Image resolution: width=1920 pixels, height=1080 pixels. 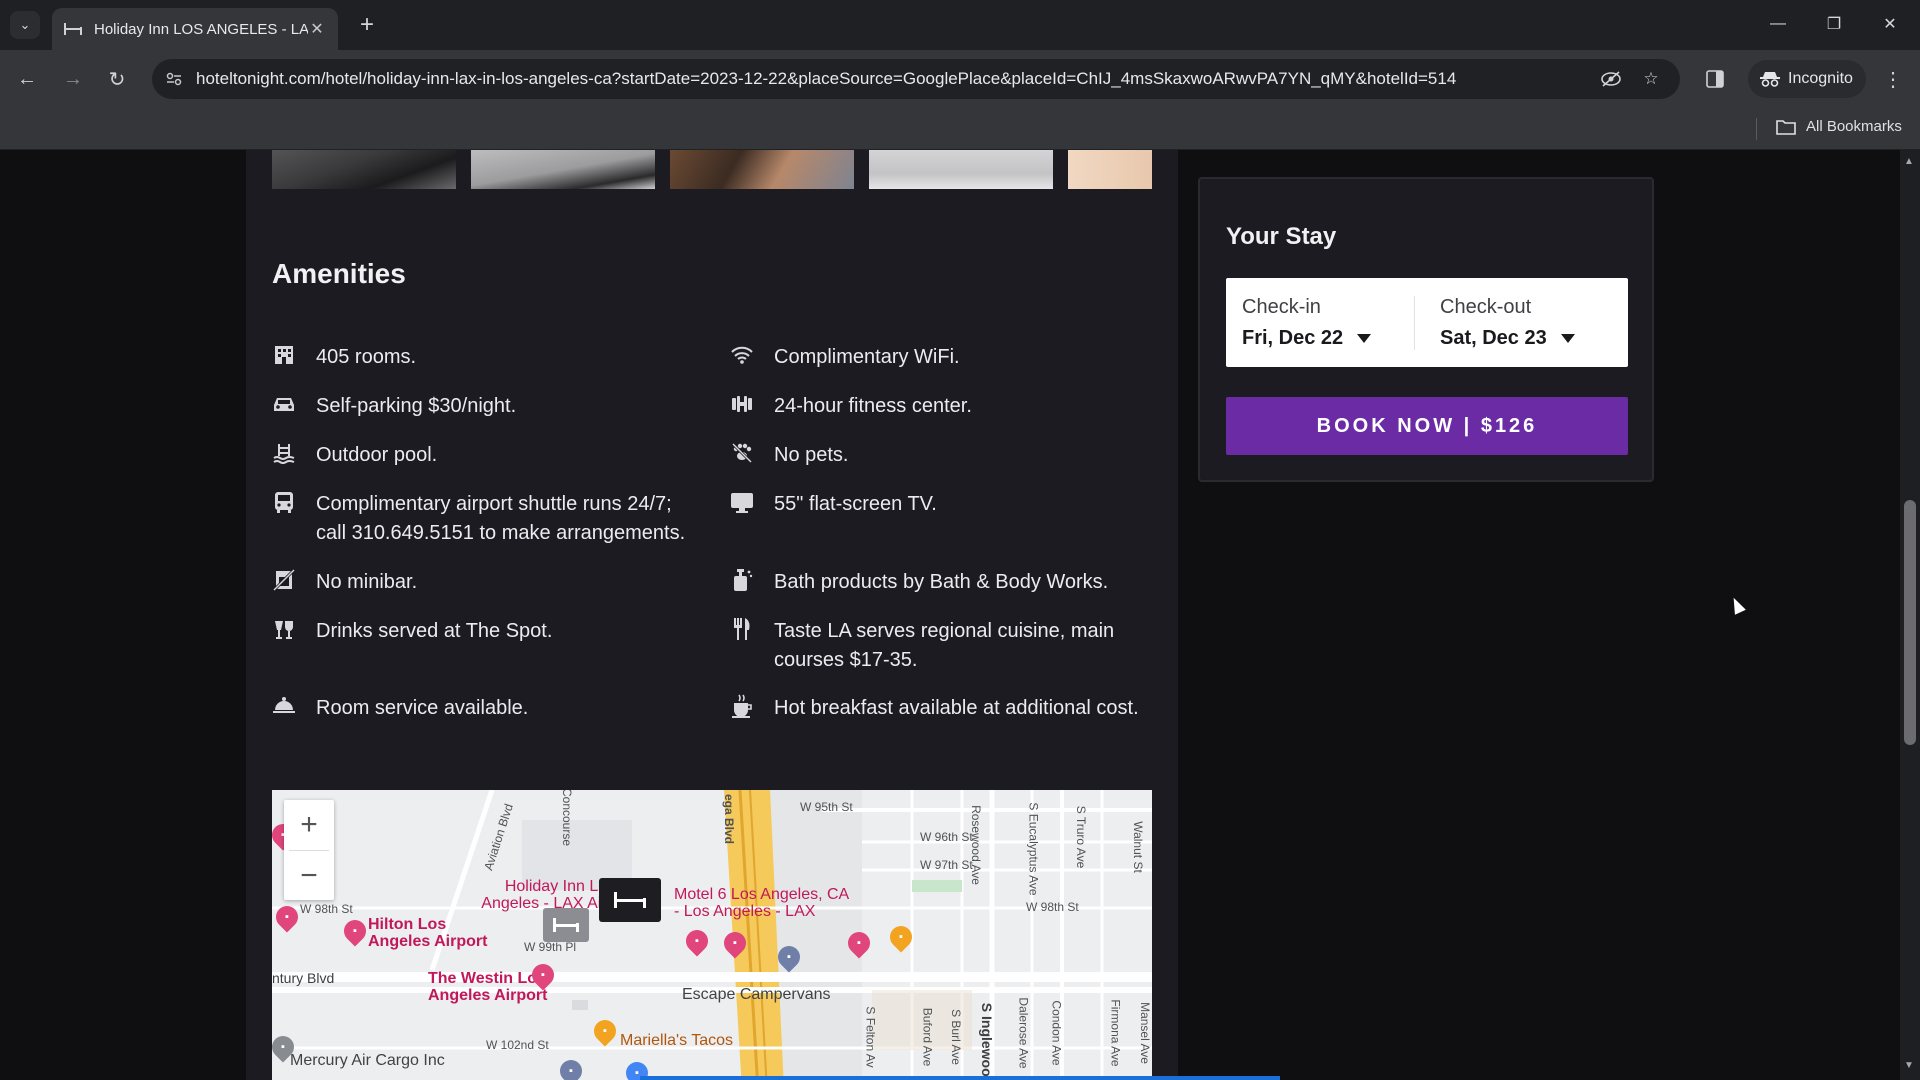 What do you see at coordinates (284, 355) in the screenshot?
I see `building-icon` at bounding box center [284, 355].